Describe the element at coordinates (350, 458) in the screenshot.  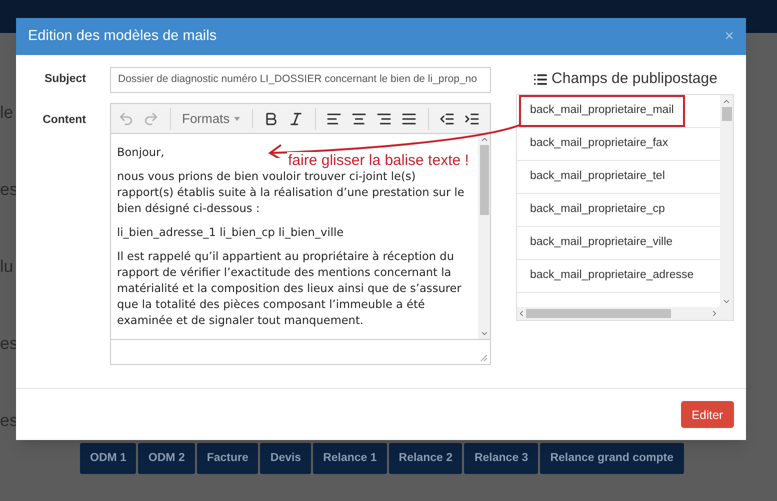
I see `template-button: Relance 1` at that location.